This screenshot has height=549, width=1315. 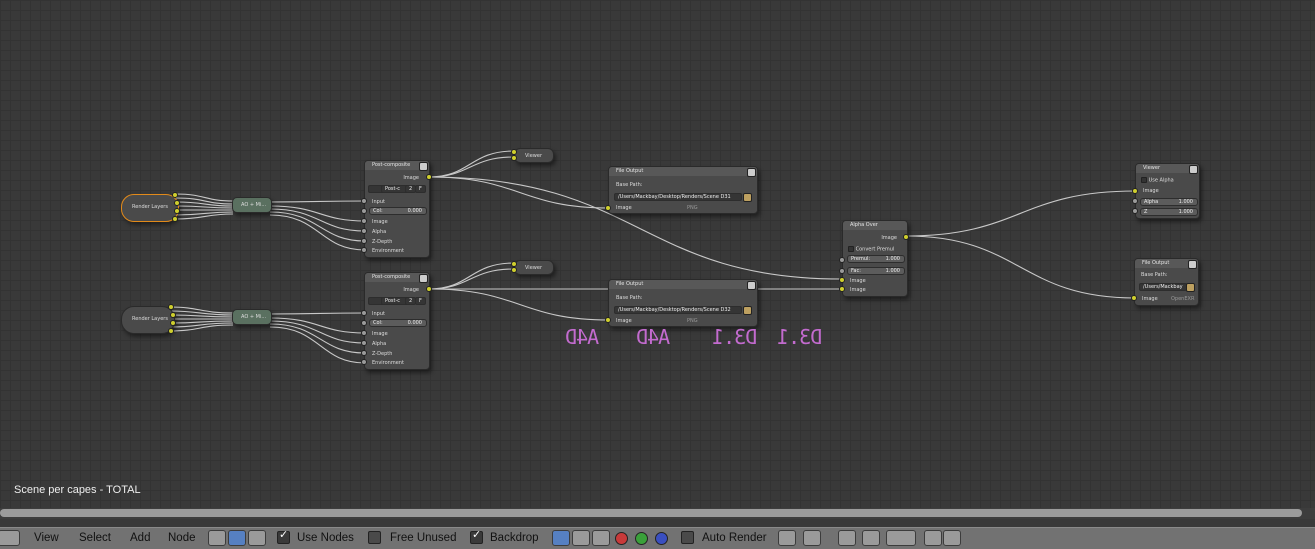 What do you see at coordinates (534, 155) in the screenshot?
I see `viewer-node-1: Viewer` at bounding box center [534, 155].